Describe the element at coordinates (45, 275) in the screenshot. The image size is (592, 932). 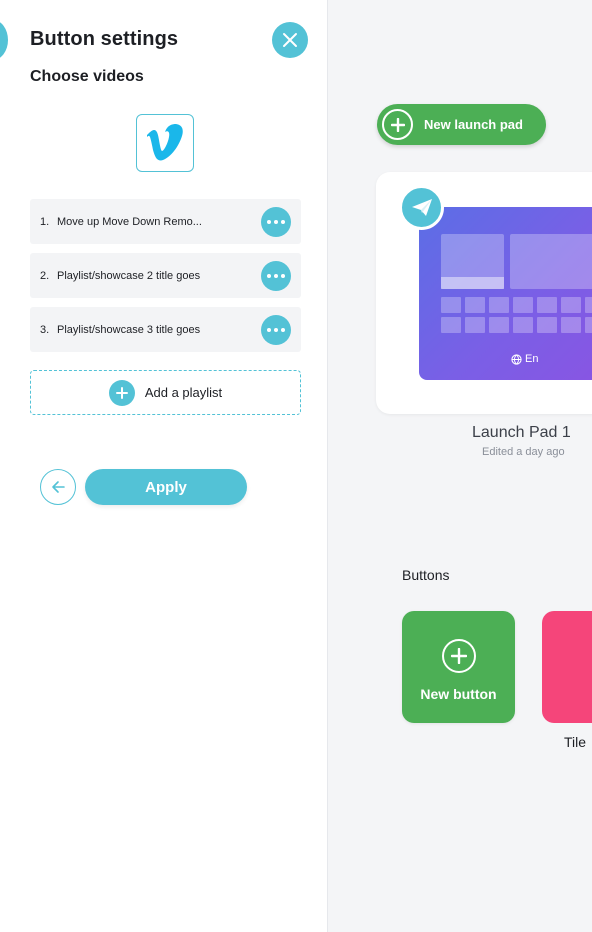
I see `playlist-number: 2.` at that location.